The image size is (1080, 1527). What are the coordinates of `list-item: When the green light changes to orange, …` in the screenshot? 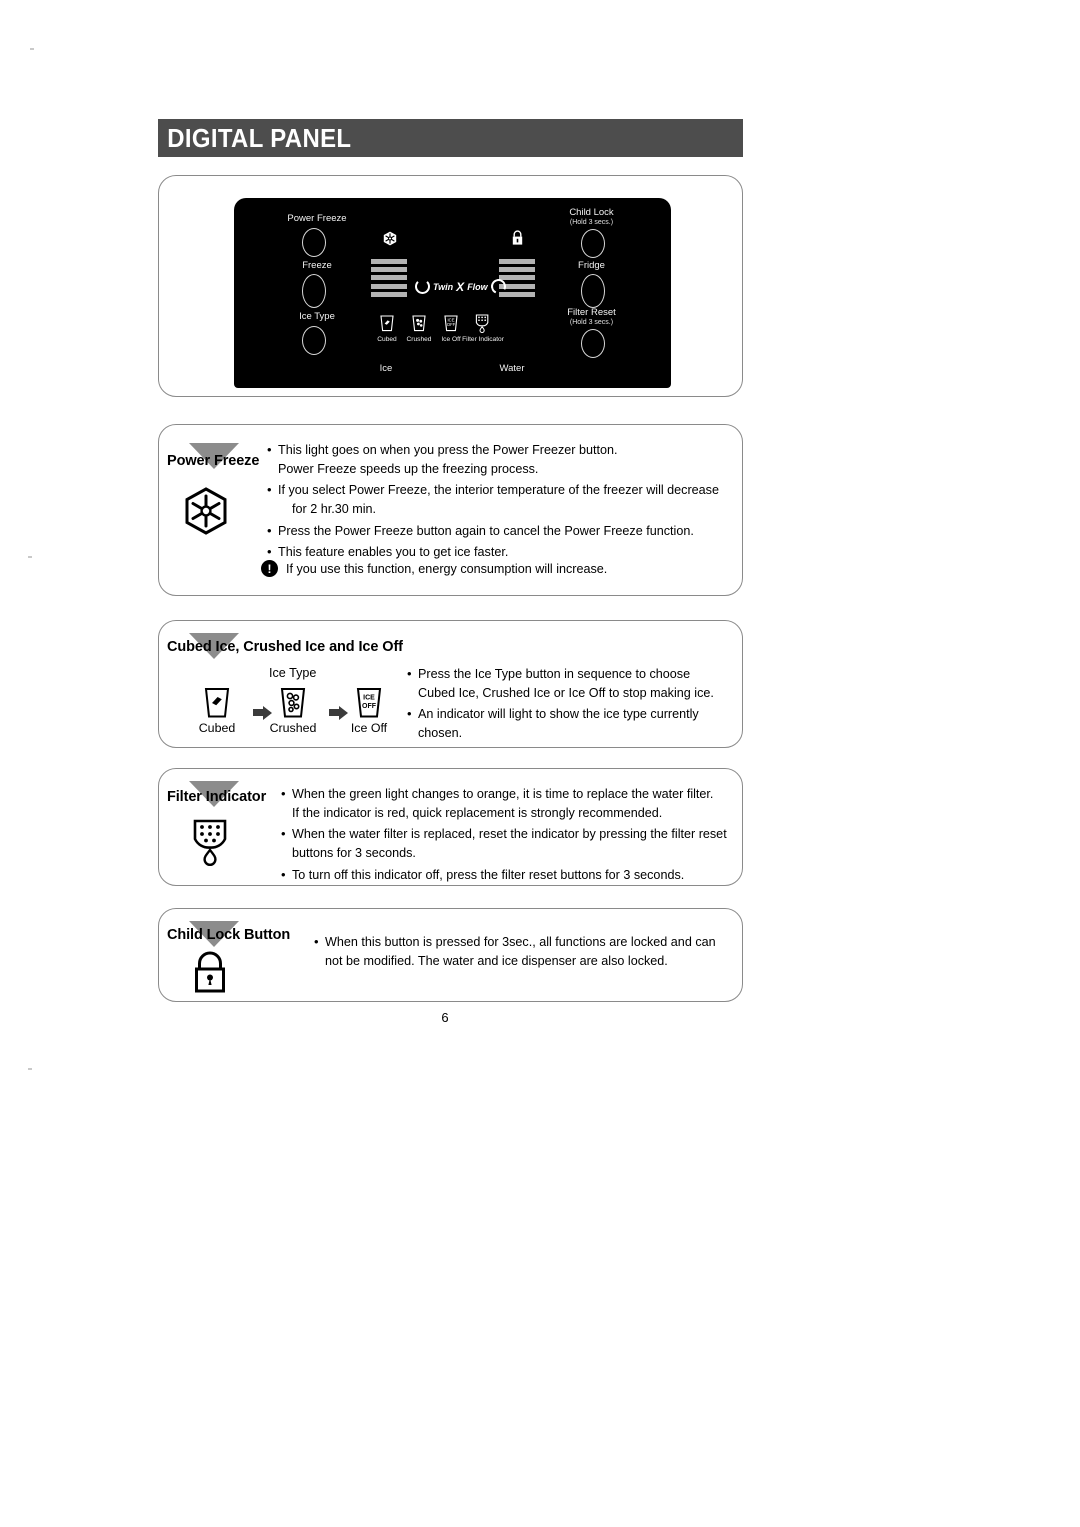 It's located at (506, 803).